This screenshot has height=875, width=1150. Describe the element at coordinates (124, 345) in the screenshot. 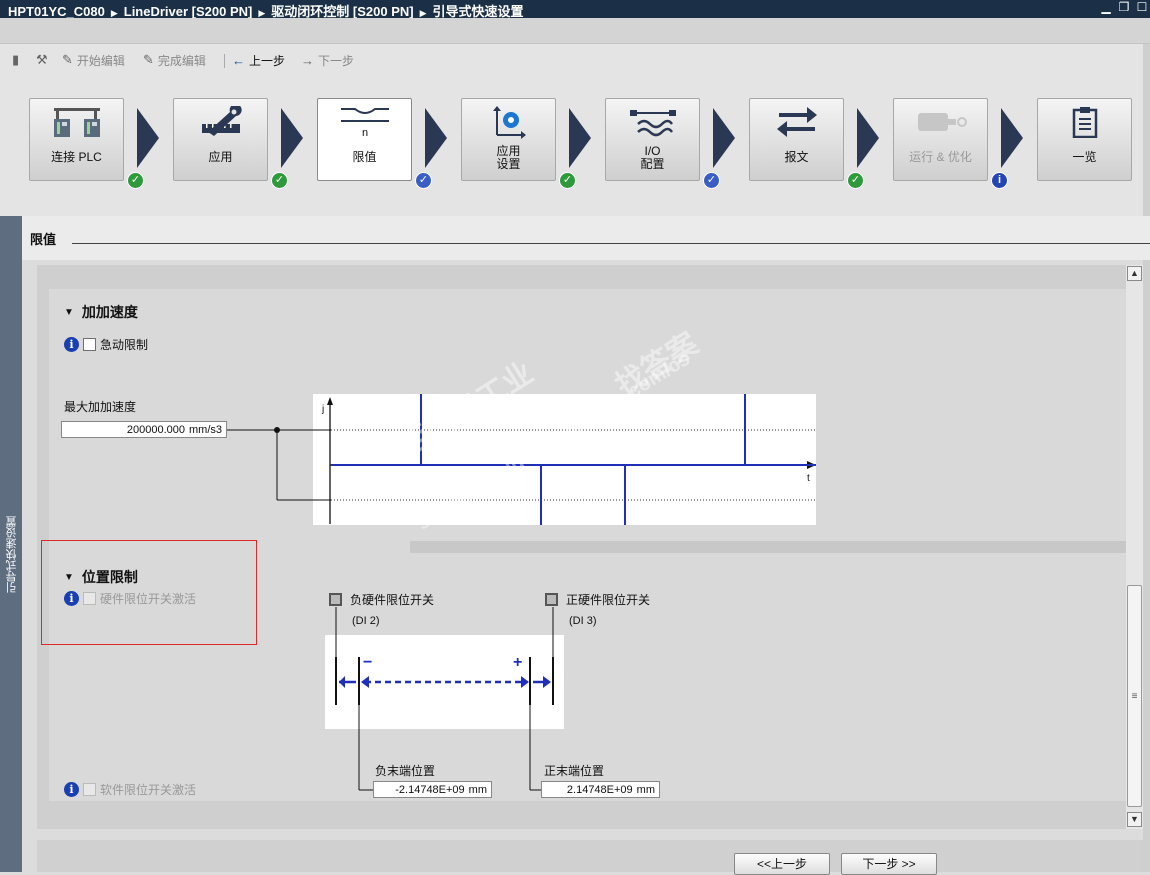

I see `jerk-limit-label: 急动限制` at that location.